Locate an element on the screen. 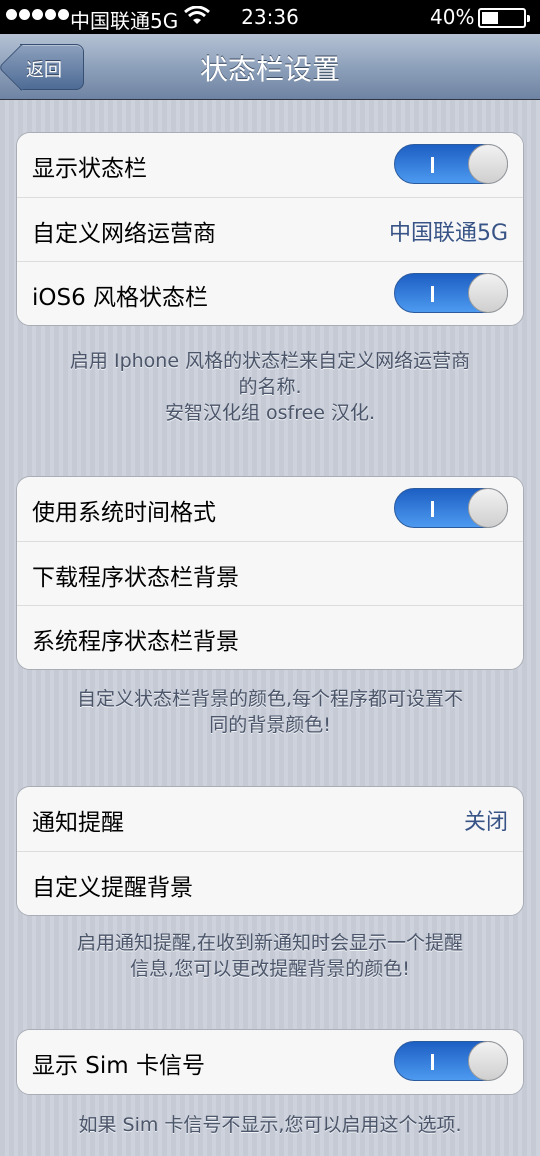  page-title: 状态栏设置 is located at coordinates (269, 69).